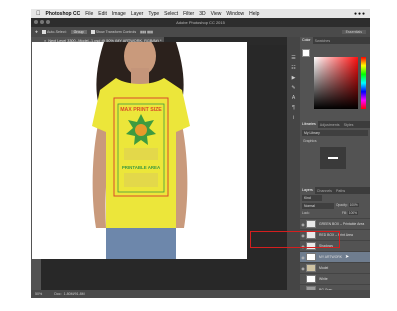 The height and width of the screenshot is (311, 397). Describe the element at coordinates (307, 190) in the screenshot. I see `tab-layers: Layers` at that location.